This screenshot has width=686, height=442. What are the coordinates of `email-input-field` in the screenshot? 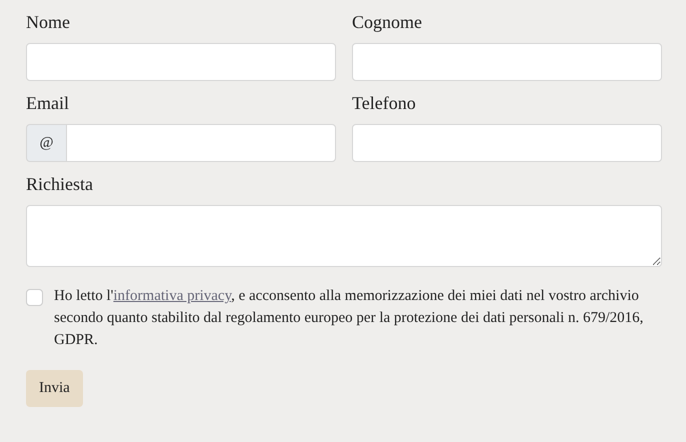 It's located at (201, 143).